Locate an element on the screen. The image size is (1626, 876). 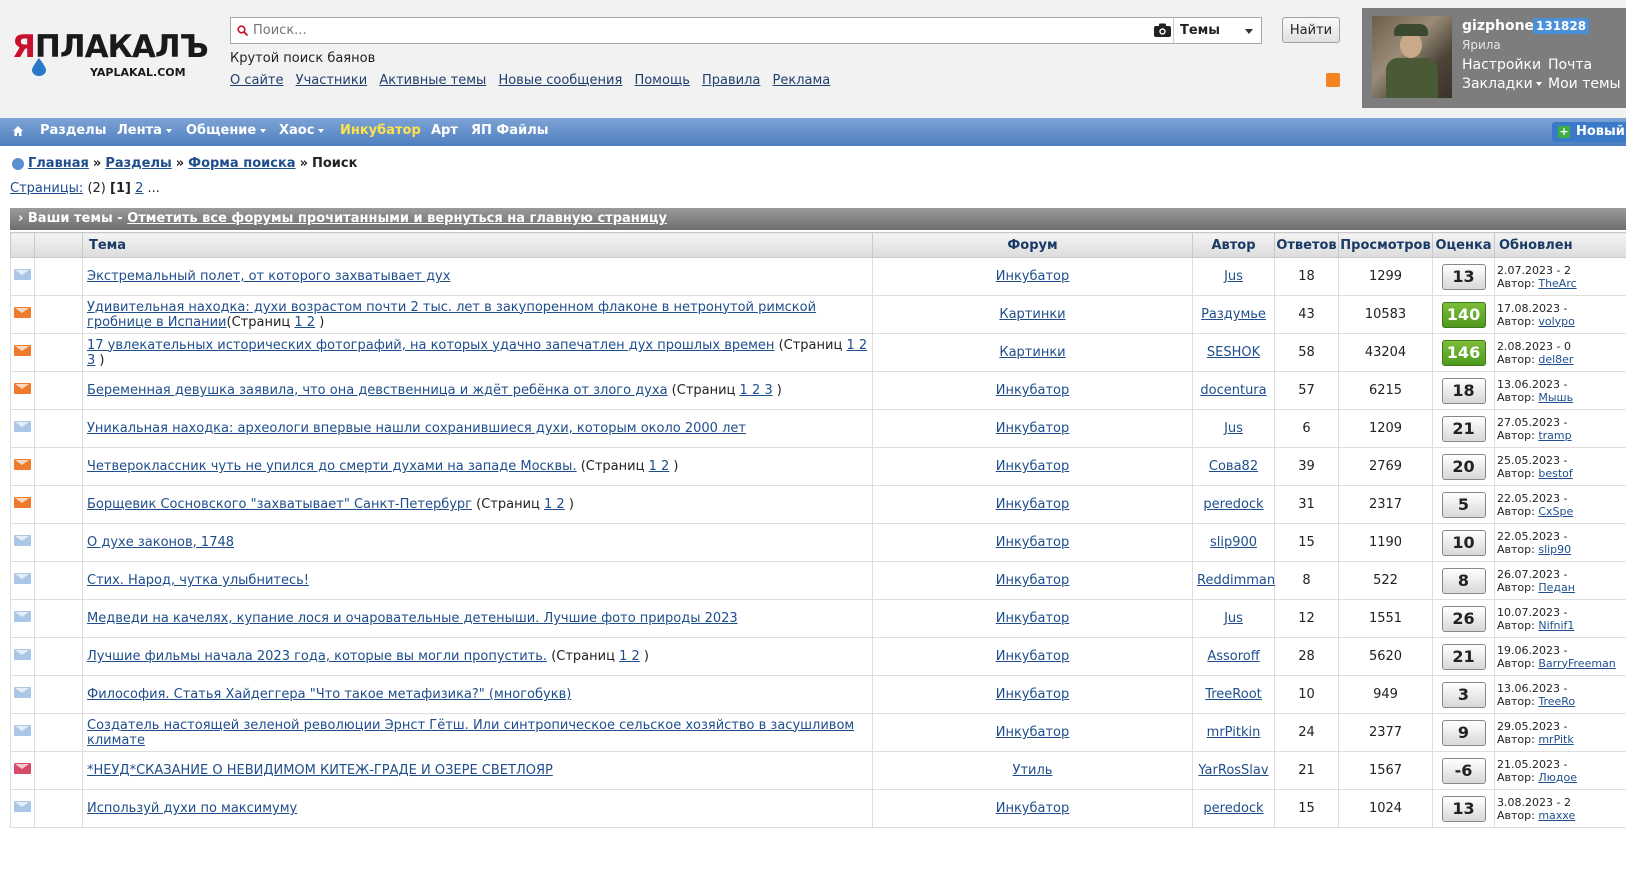
home-icon is located at coordinates (18, 131).